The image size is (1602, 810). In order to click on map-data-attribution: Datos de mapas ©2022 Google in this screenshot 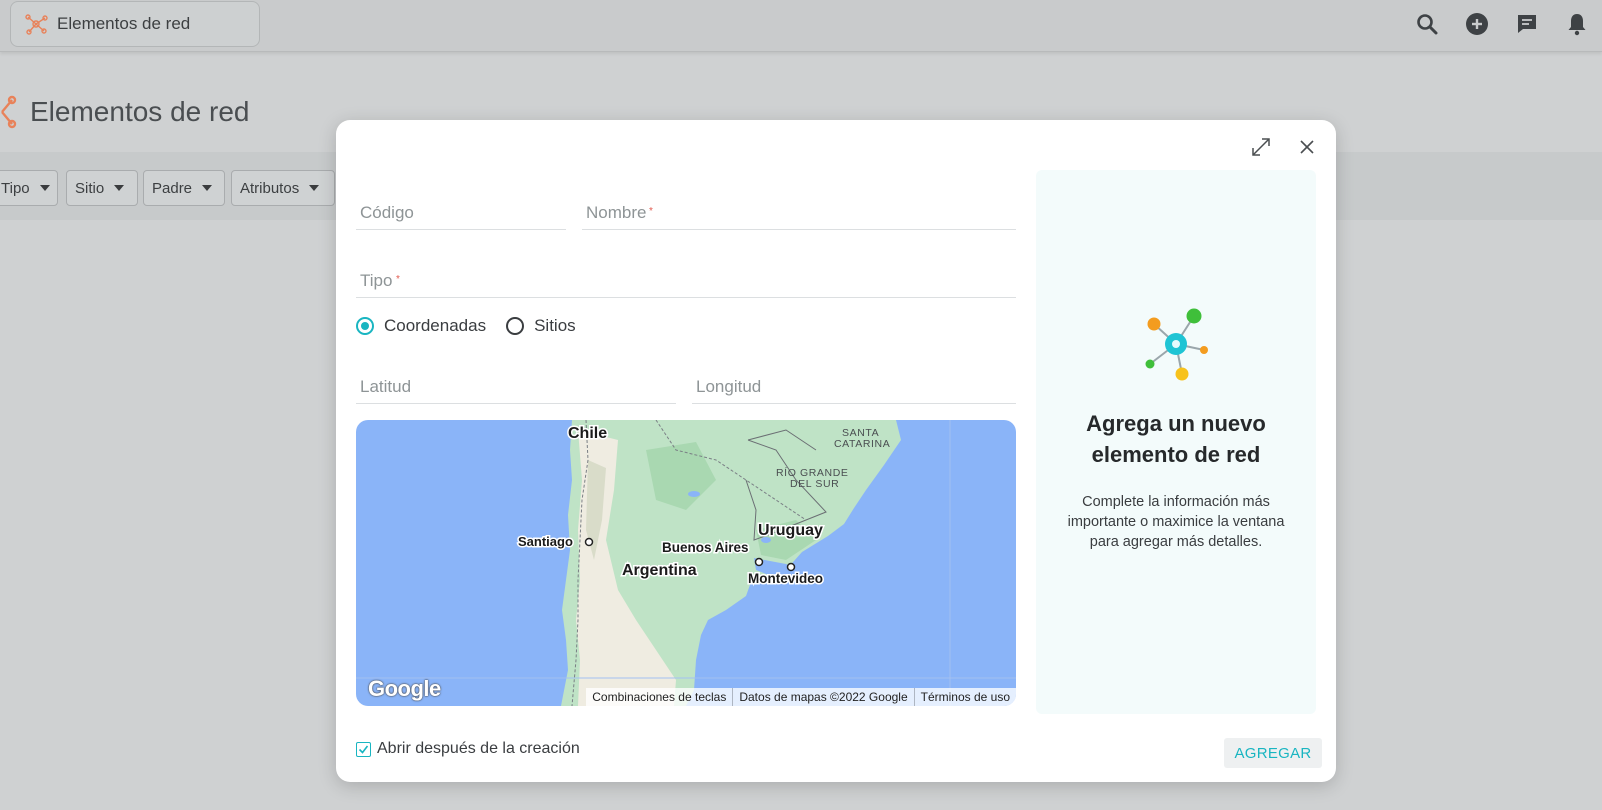, I will do `click(822, 697)`.